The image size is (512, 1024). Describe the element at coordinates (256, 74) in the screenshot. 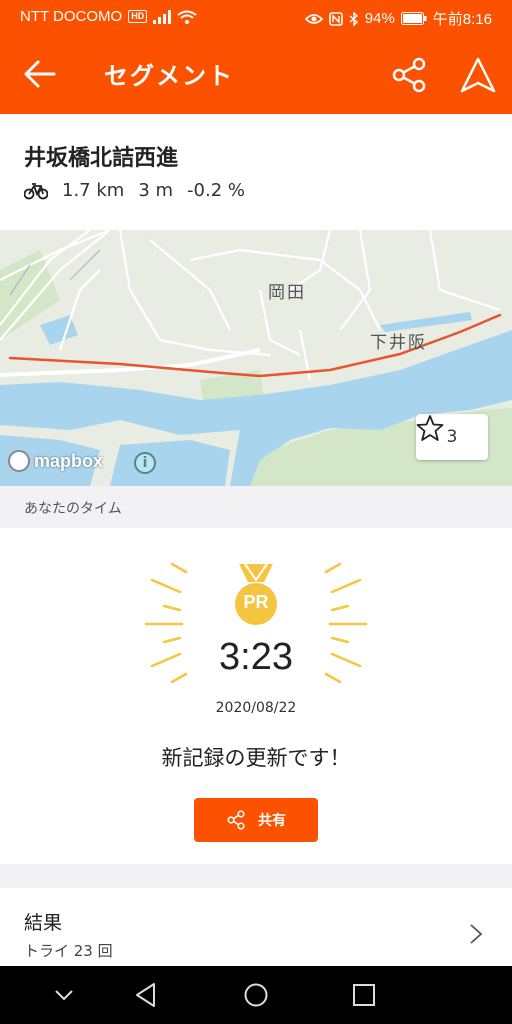

I see `app-bar: セグメント` at that location.